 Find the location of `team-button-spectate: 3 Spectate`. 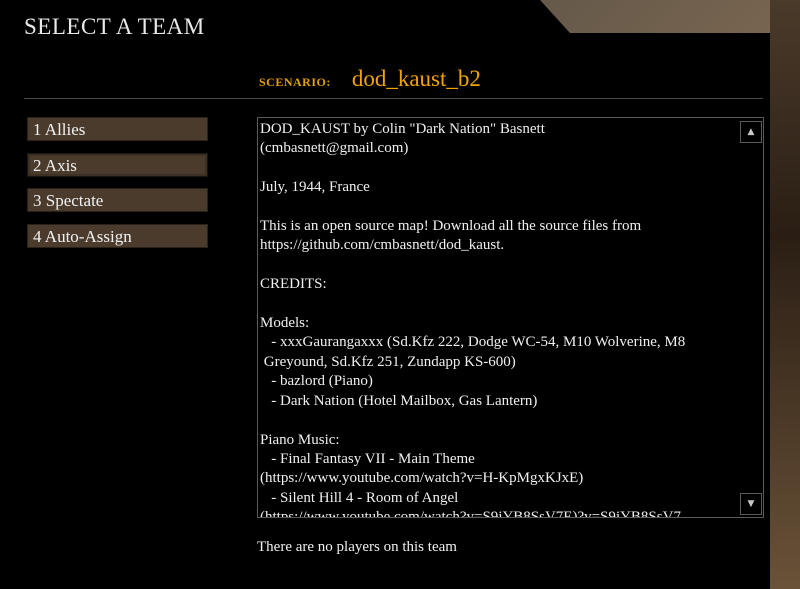

team-button-spectate: 3 Spectate is located at coordinates (117, 200).